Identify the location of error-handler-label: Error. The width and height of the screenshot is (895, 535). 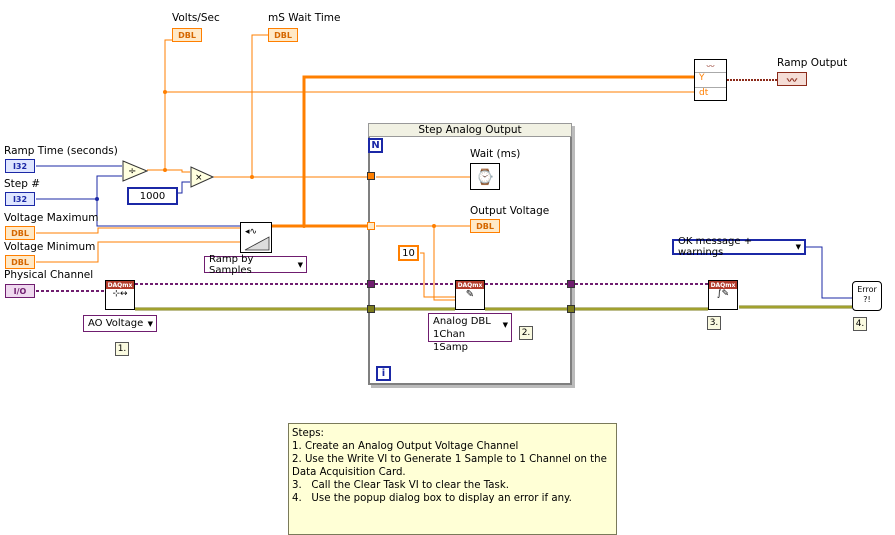
(867, 289).